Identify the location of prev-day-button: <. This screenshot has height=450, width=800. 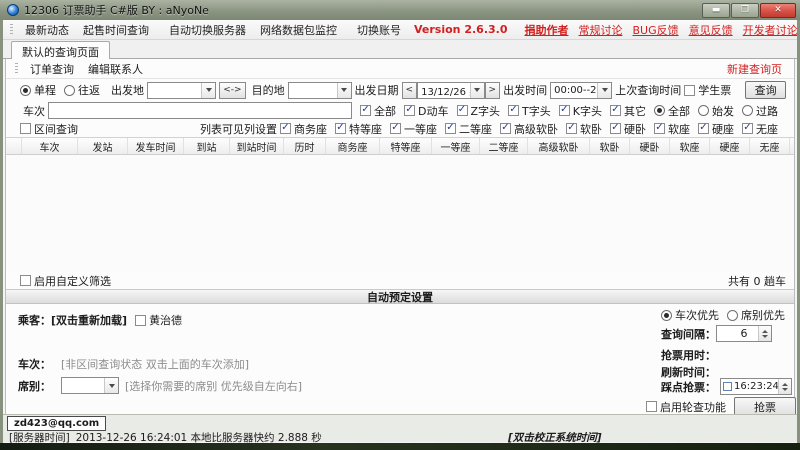
(409, 90).